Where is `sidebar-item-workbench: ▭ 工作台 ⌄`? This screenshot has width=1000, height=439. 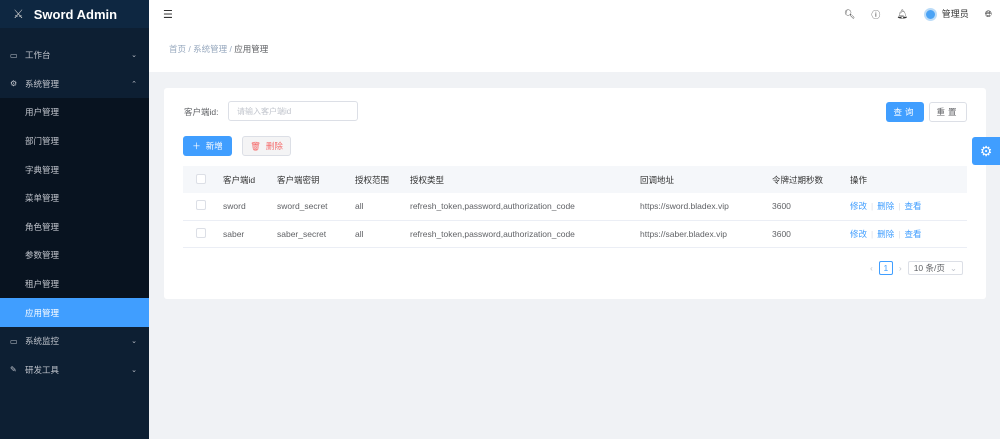
sidebar-item-workbench: ▭ 工作台 ⌄ is located at coordinates (74, 55).